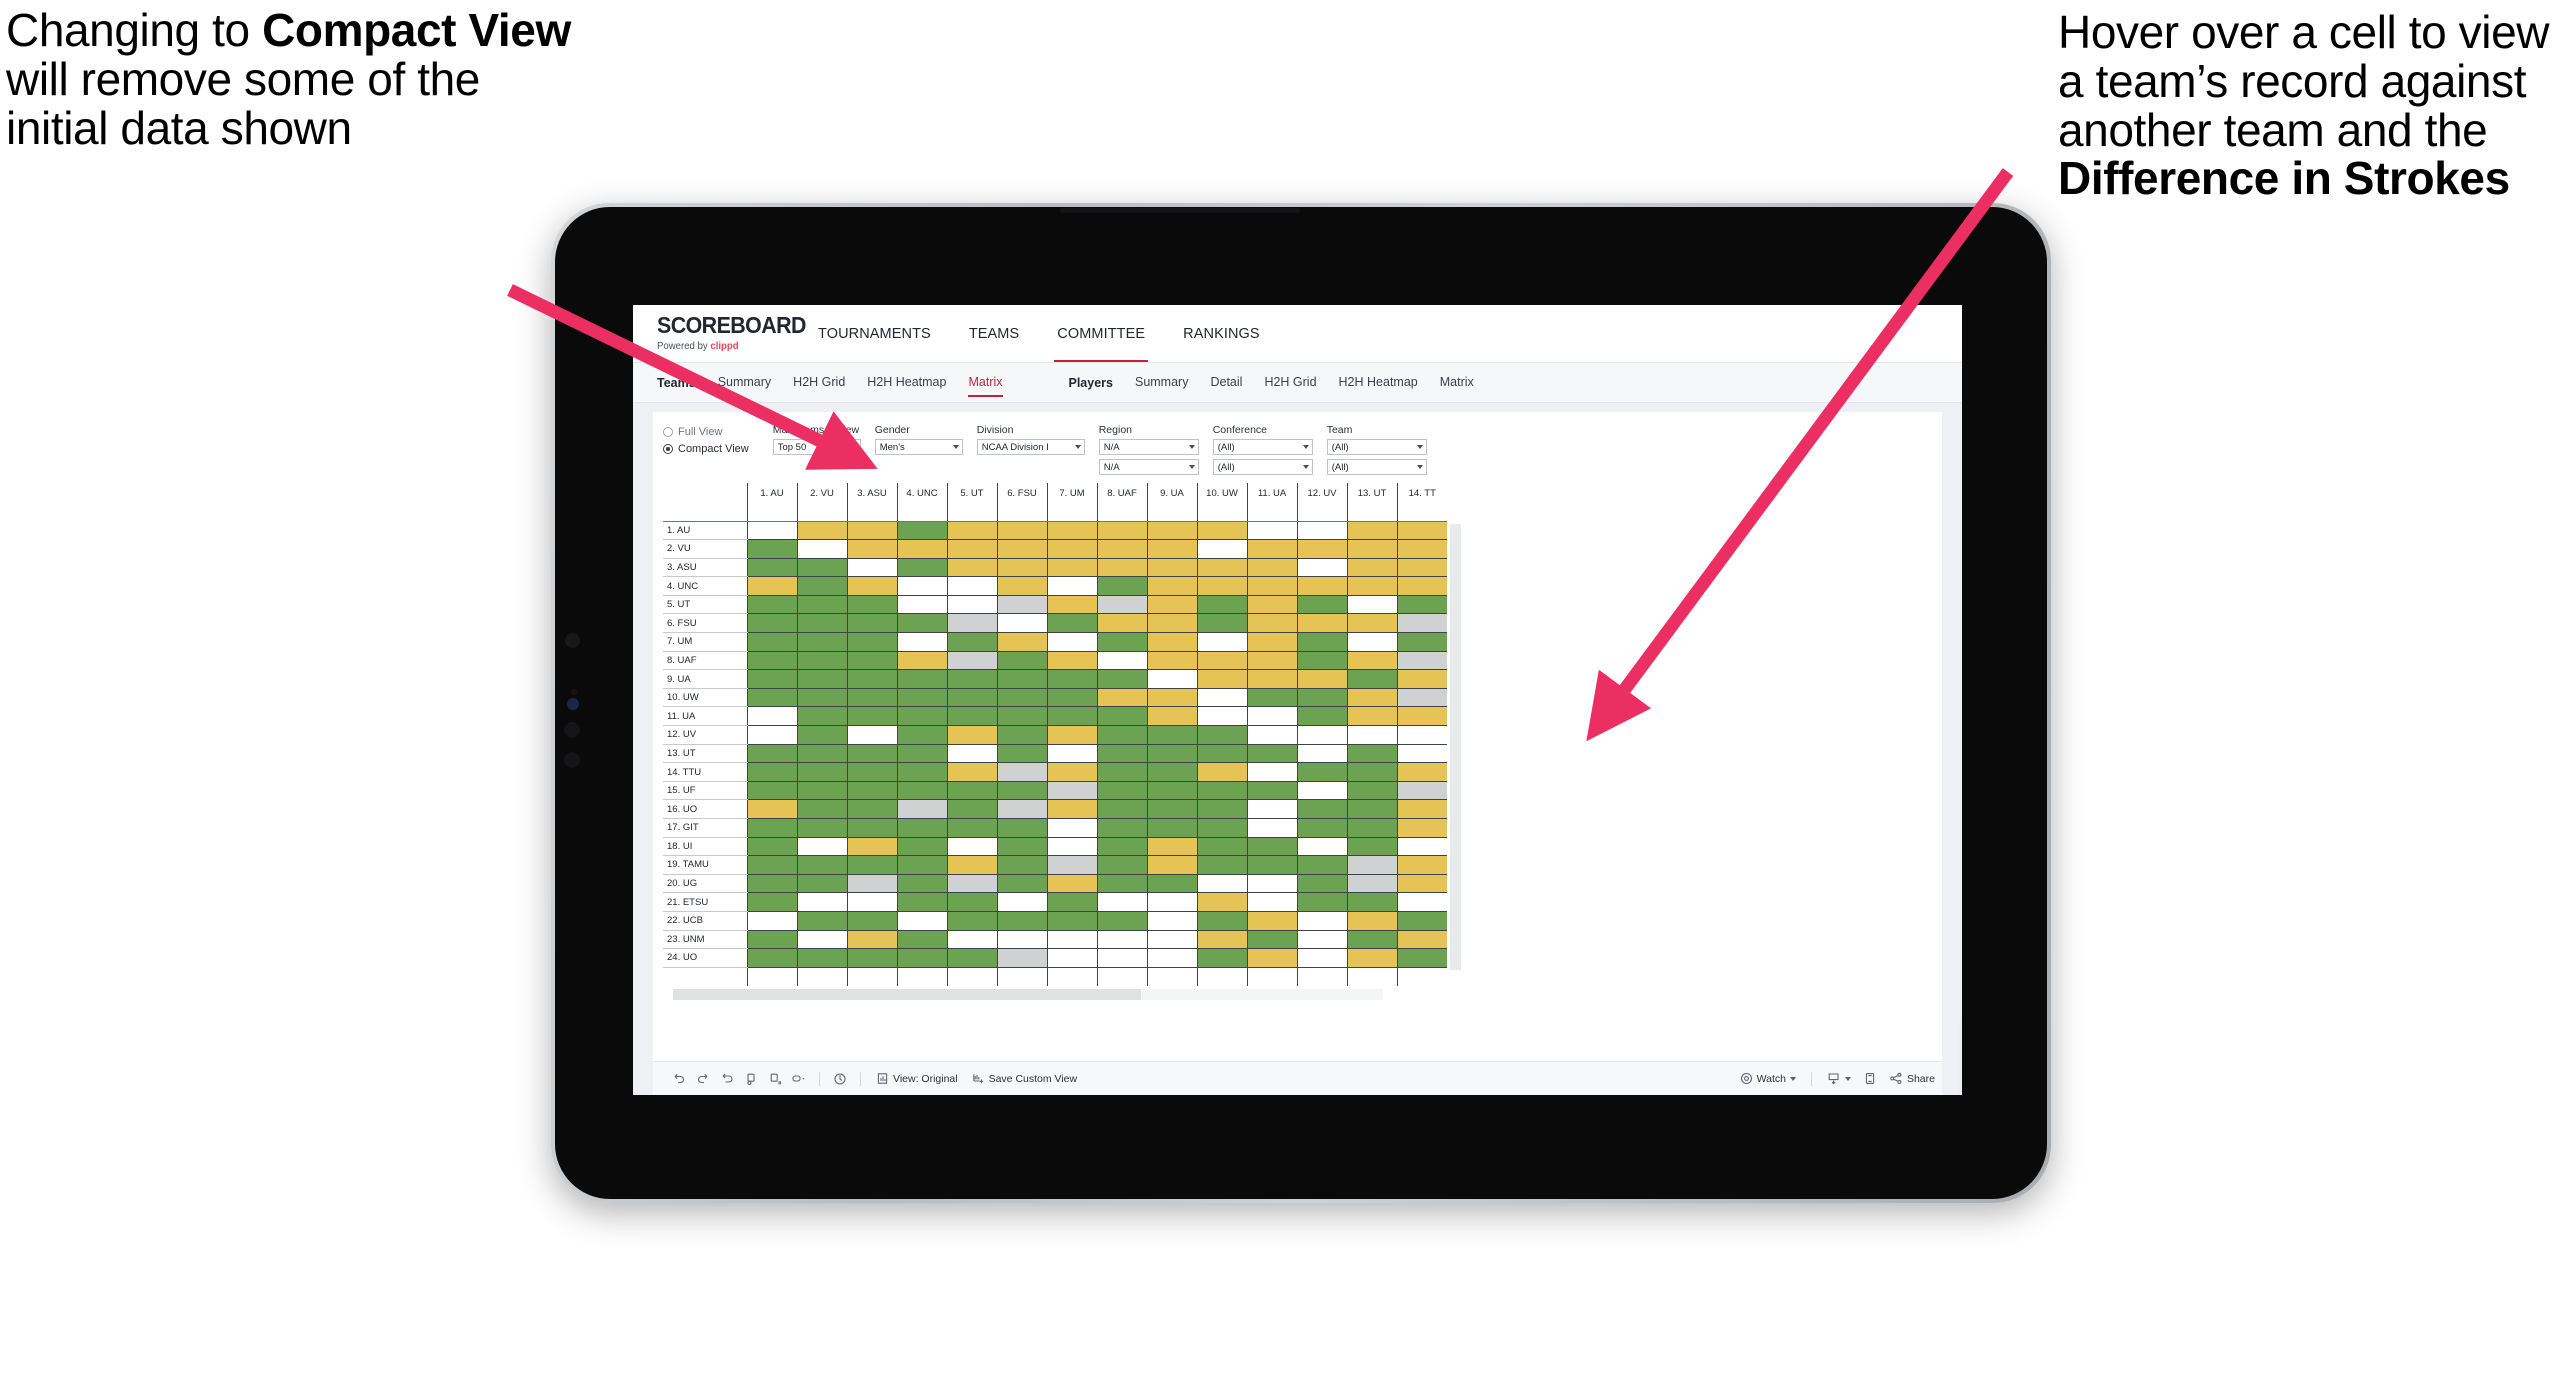 This screenshot has height=1380, width=2565. Describe the element at coordinates (821, 502) in the screenshot. I see `matrix-column-header: 2. VU` at that location.